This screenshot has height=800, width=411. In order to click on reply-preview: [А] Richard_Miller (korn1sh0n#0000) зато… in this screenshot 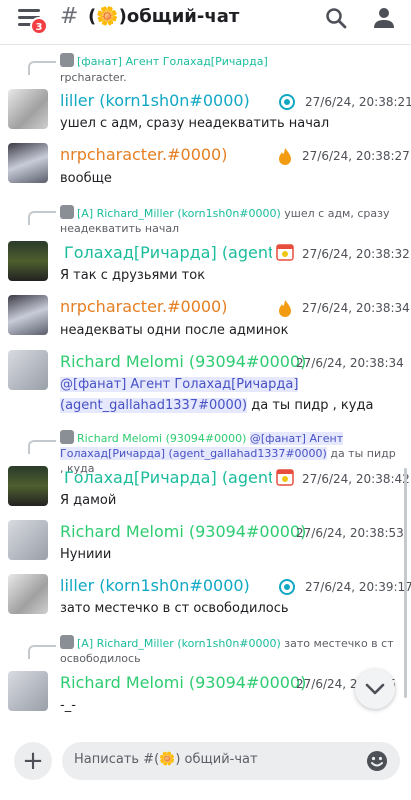, I will do `click(230, 650)`.